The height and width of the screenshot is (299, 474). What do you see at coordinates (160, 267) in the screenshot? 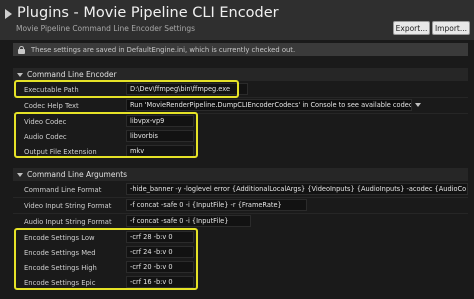
I see `encode-settings-high-field: -crf 20 -b:v 0` at bounding box center [160, 267].